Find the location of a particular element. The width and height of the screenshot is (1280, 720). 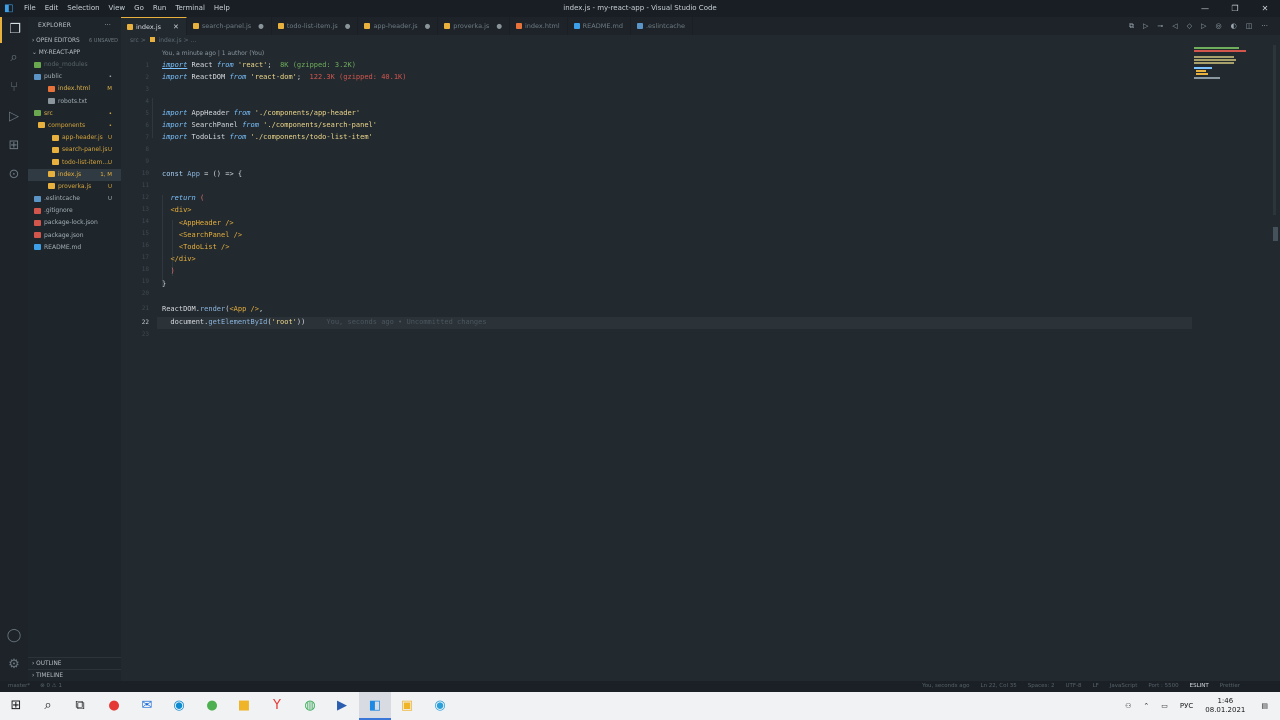

telegram-icon: ◉ is located at coordinates (440, 706).